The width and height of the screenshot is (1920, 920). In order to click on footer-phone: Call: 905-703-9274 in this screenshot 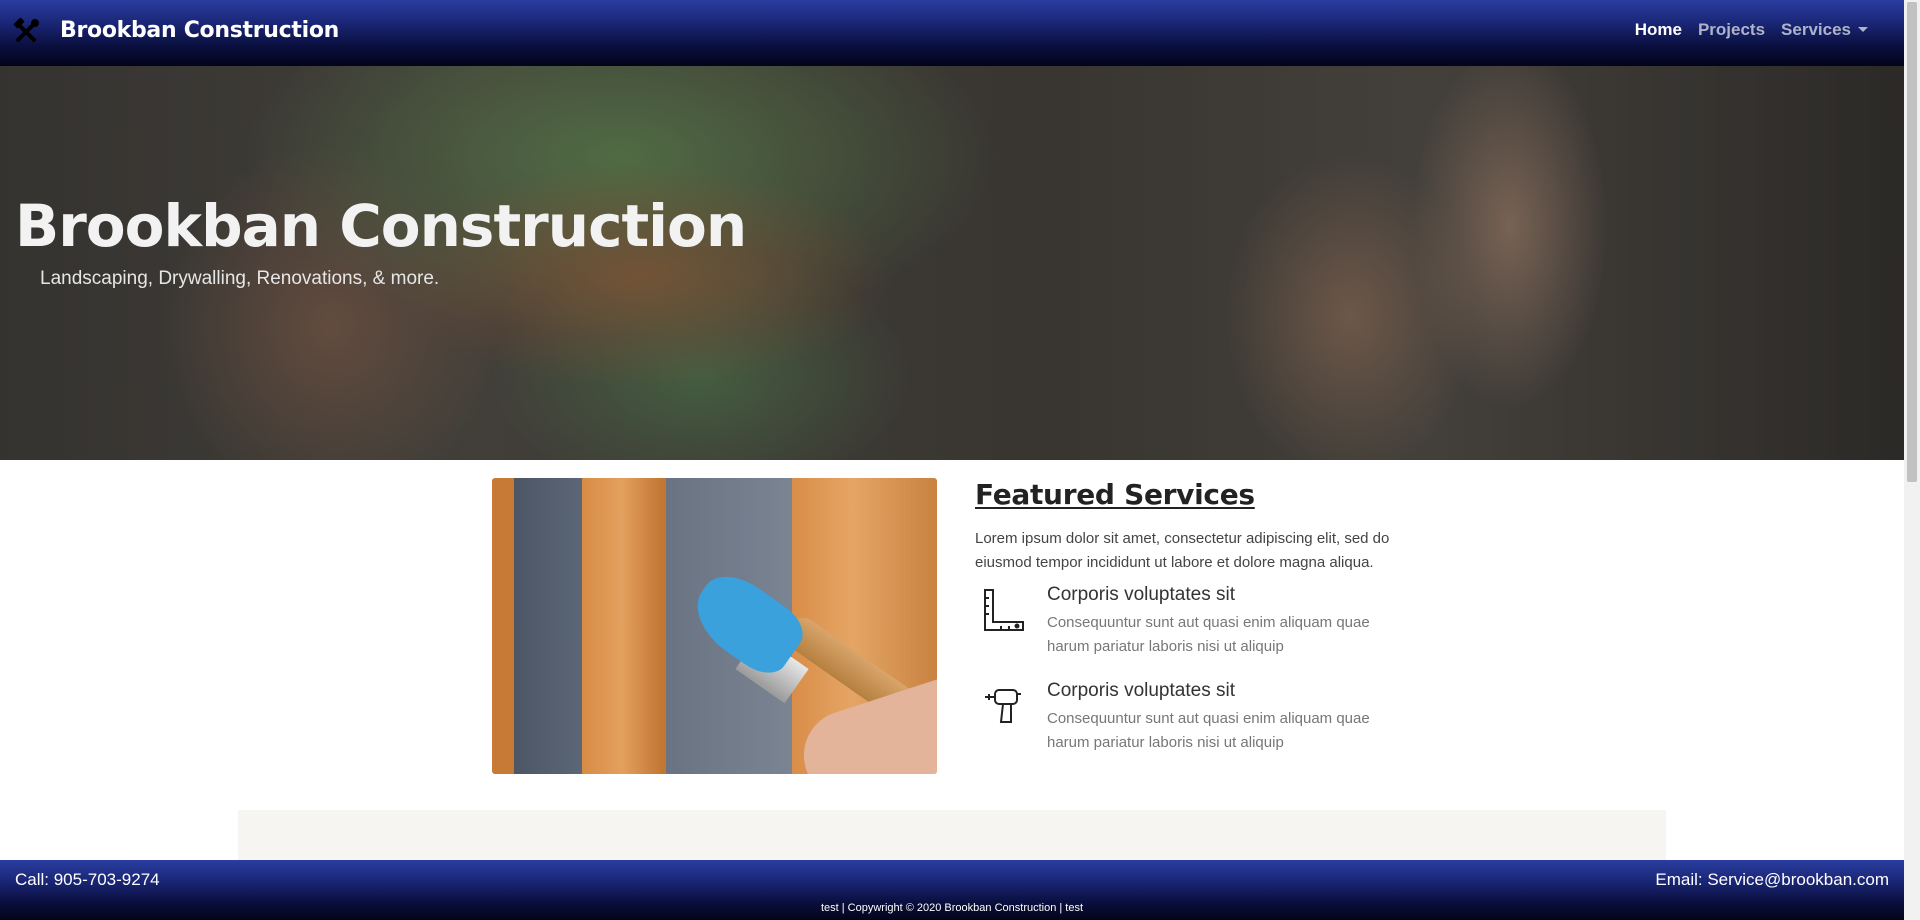, I will do `click(87, 880)`.